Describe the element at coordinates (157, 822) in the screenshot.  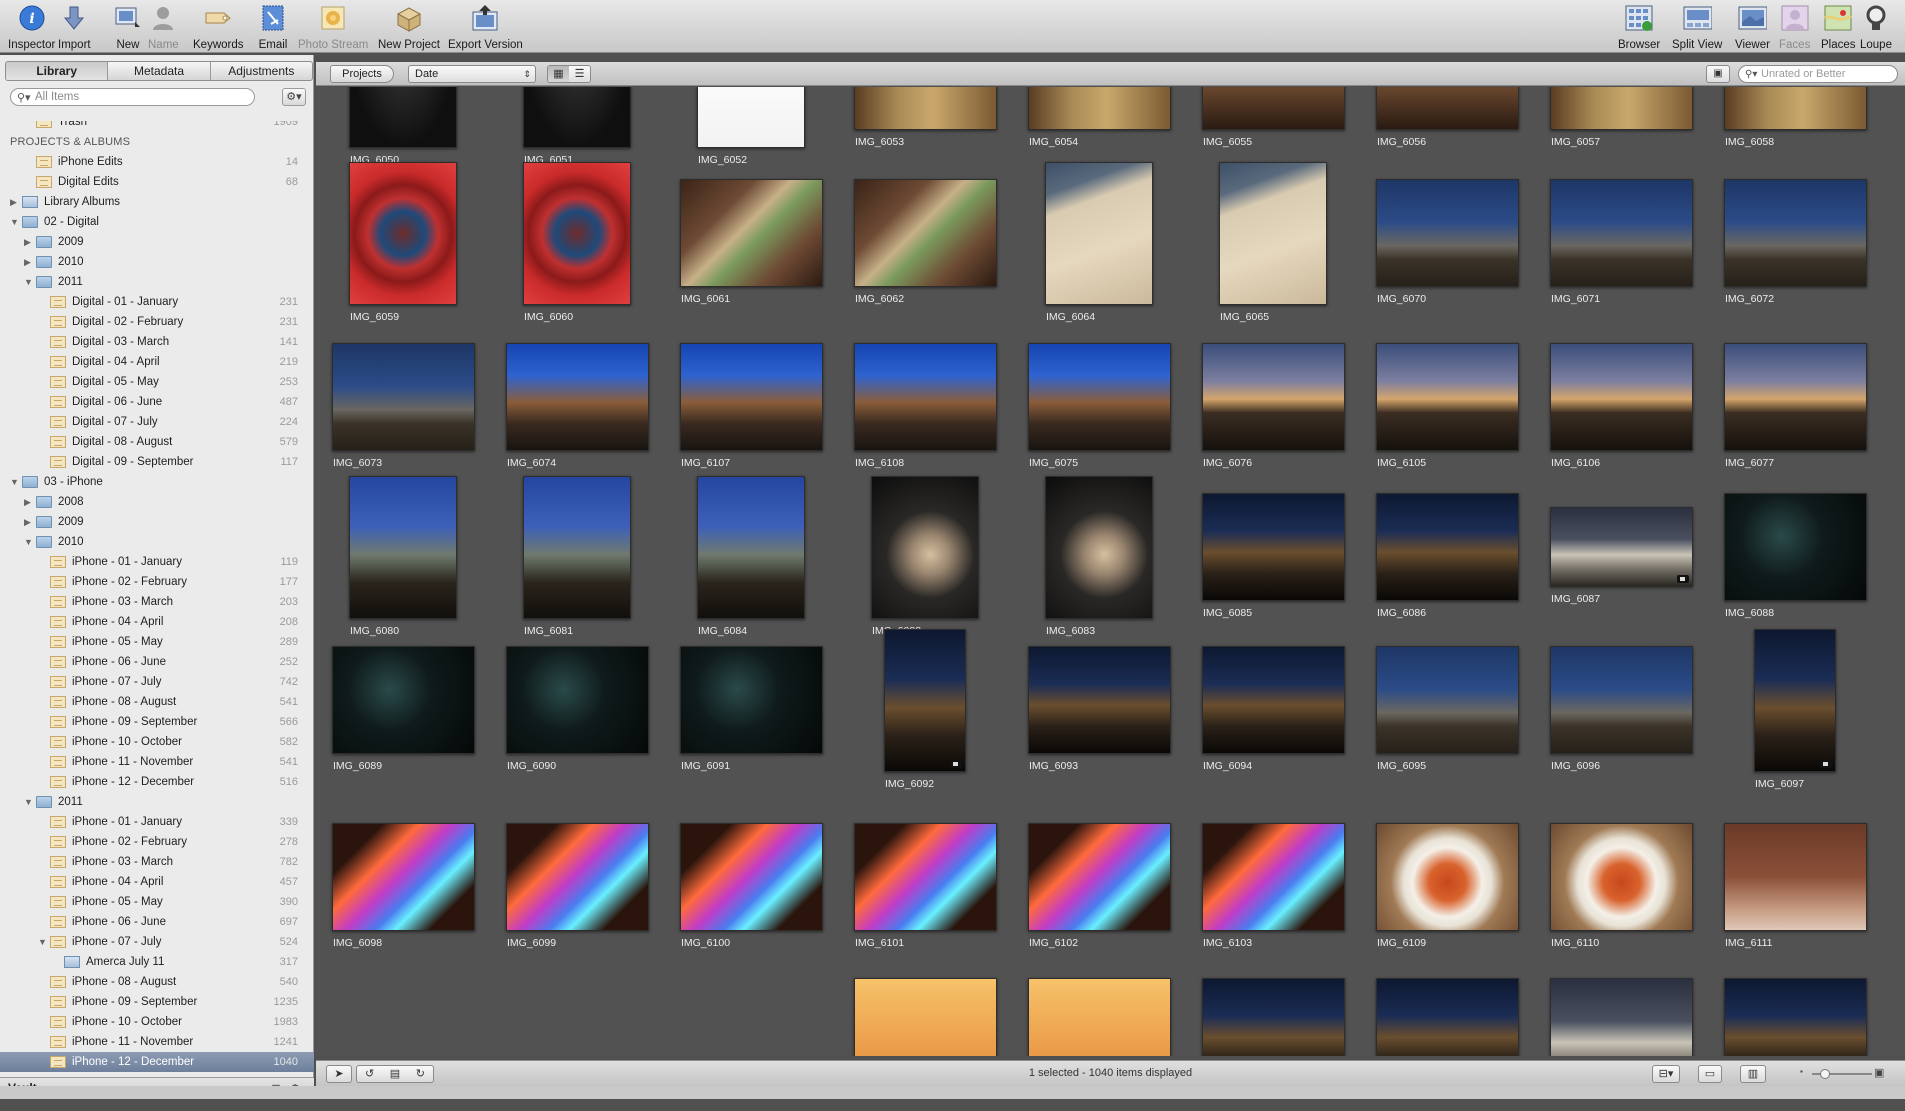
I see `project-row: iPhone - 01 - January 339` at that location.